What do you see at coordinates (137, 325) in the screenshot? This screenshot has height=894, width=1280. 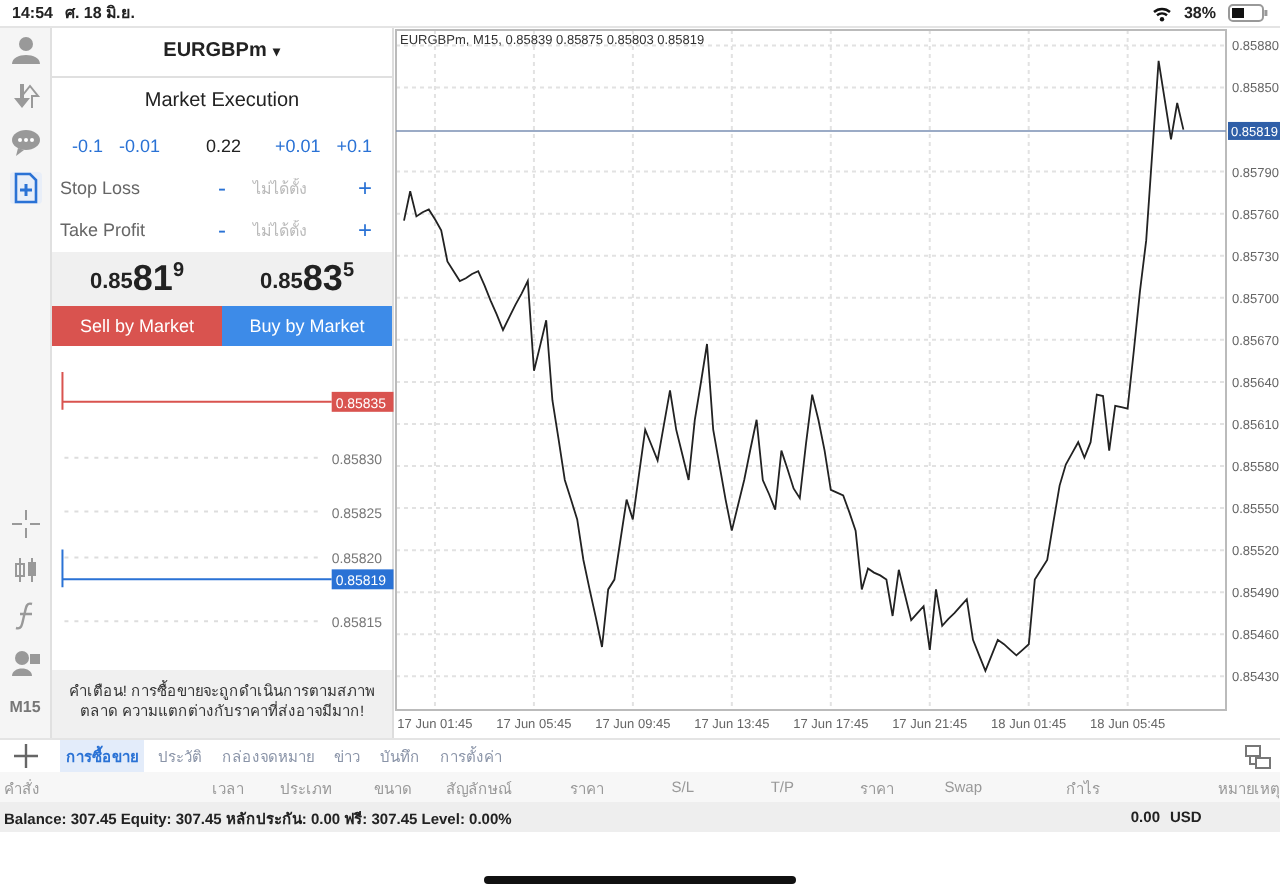 I see `sell-button: Sell by Market` at bounding box center [137, 325].